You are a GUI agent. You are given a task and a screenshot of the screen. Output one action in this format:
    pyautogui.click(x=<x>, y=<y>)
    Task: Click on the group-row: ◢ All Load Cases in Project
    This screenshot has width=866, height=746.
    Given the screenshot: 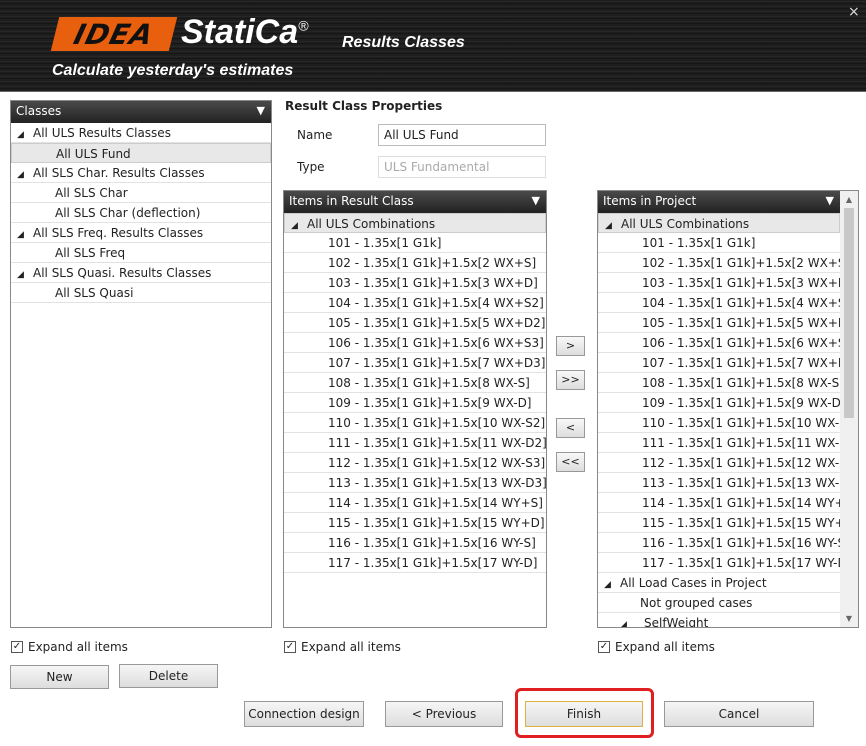 What is the action you would take?
    pyautogui.click(x=719, y=583)
    